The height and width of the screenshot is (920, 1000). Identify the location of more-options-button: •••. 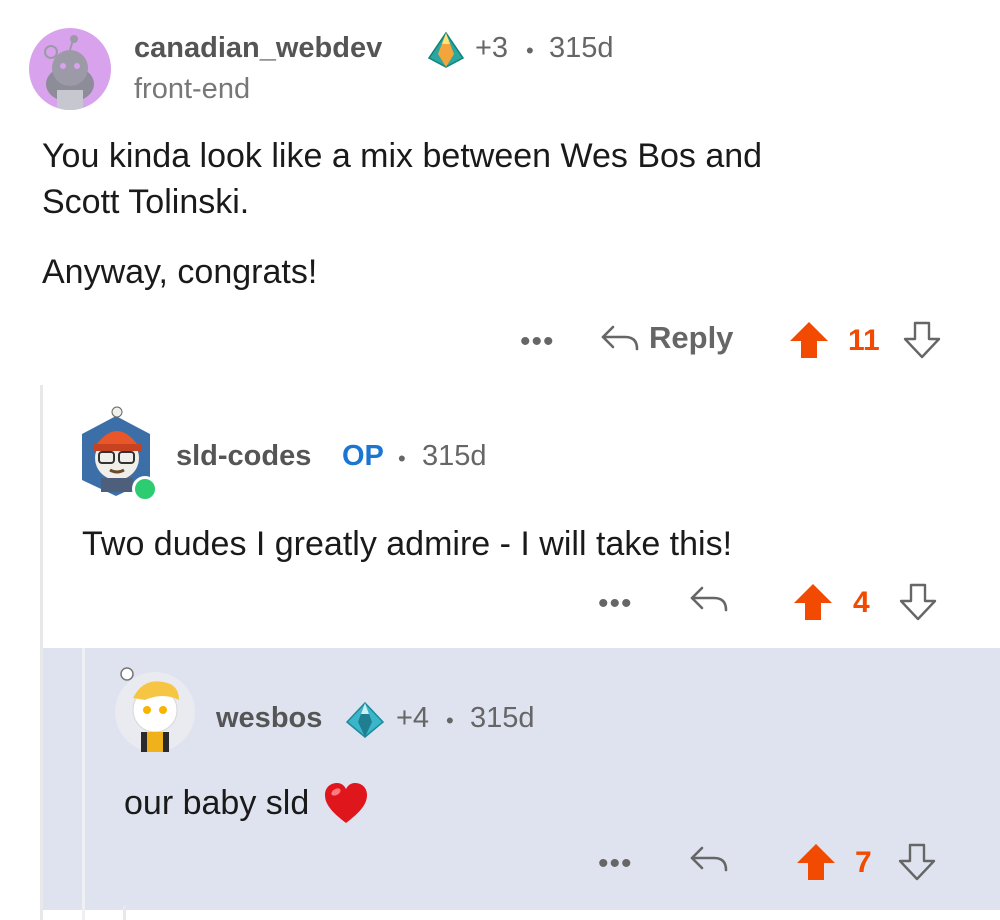
(615, 864).